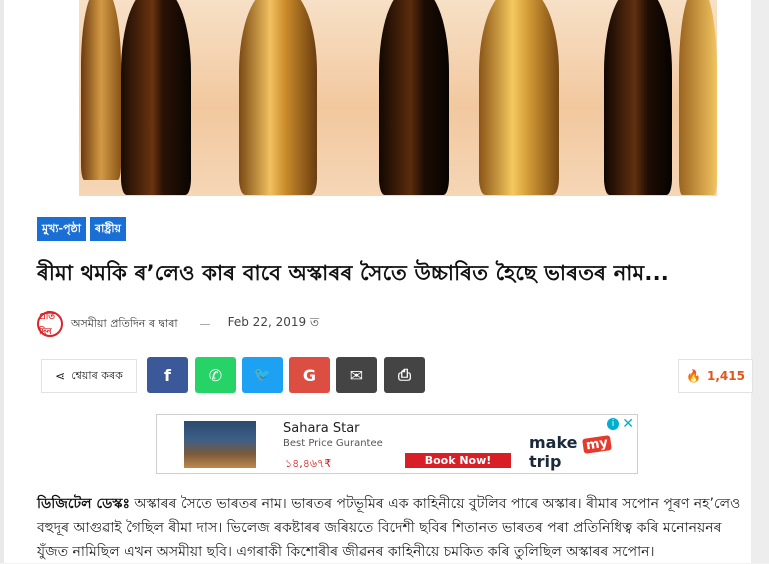 This screenshot has width=769, height=564. I want to click on publish-date: Feb 22, 2019 ত, so click(273, 322).